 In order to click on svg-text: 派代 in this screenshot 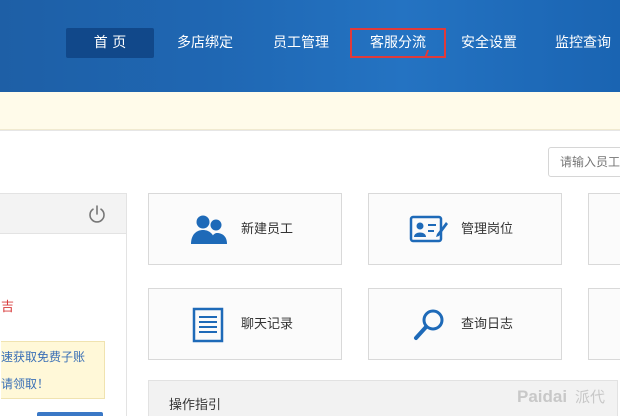, I will do `click(590, 397)`.